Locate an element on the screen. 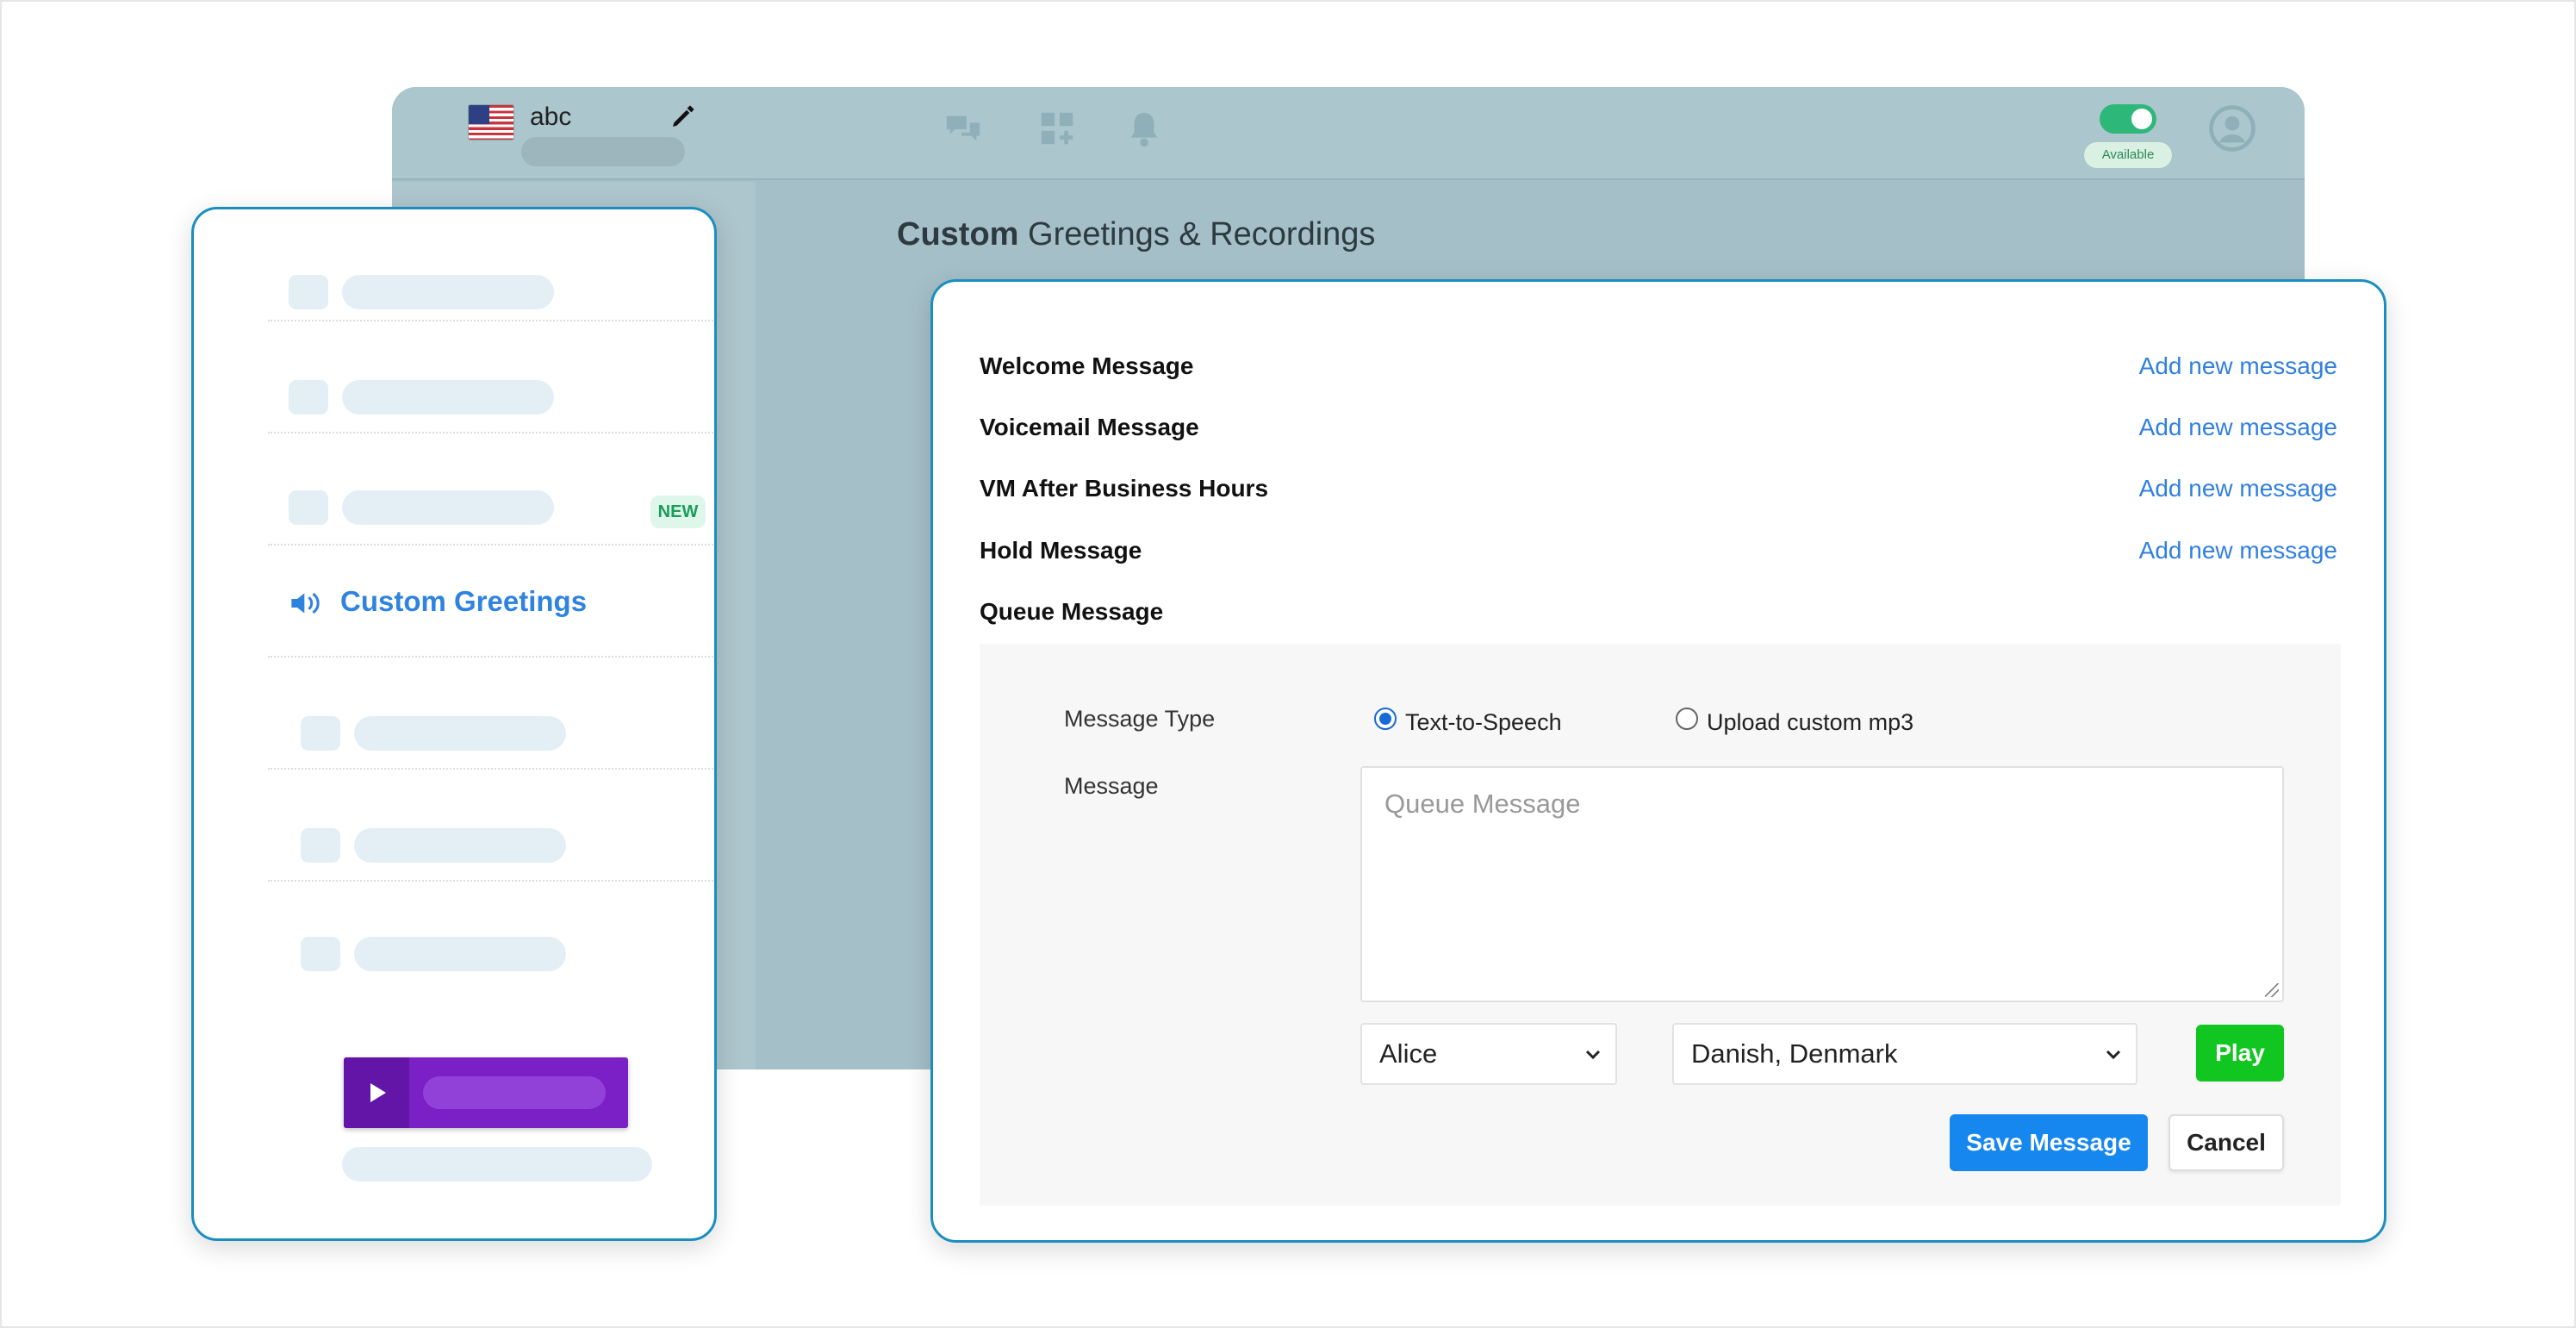  message-textarea: Queue Message is located at coordinates (1822, 884).